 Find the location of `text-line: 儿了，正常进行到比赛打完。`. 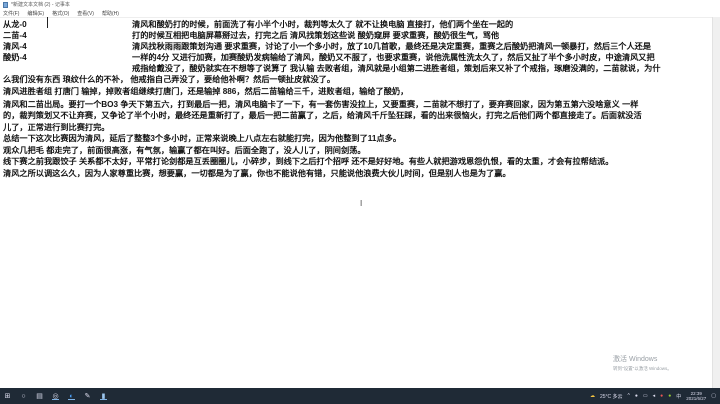

text-line: 儿了，正常进行到比赛打完。 is located at coordinates (56, 127).